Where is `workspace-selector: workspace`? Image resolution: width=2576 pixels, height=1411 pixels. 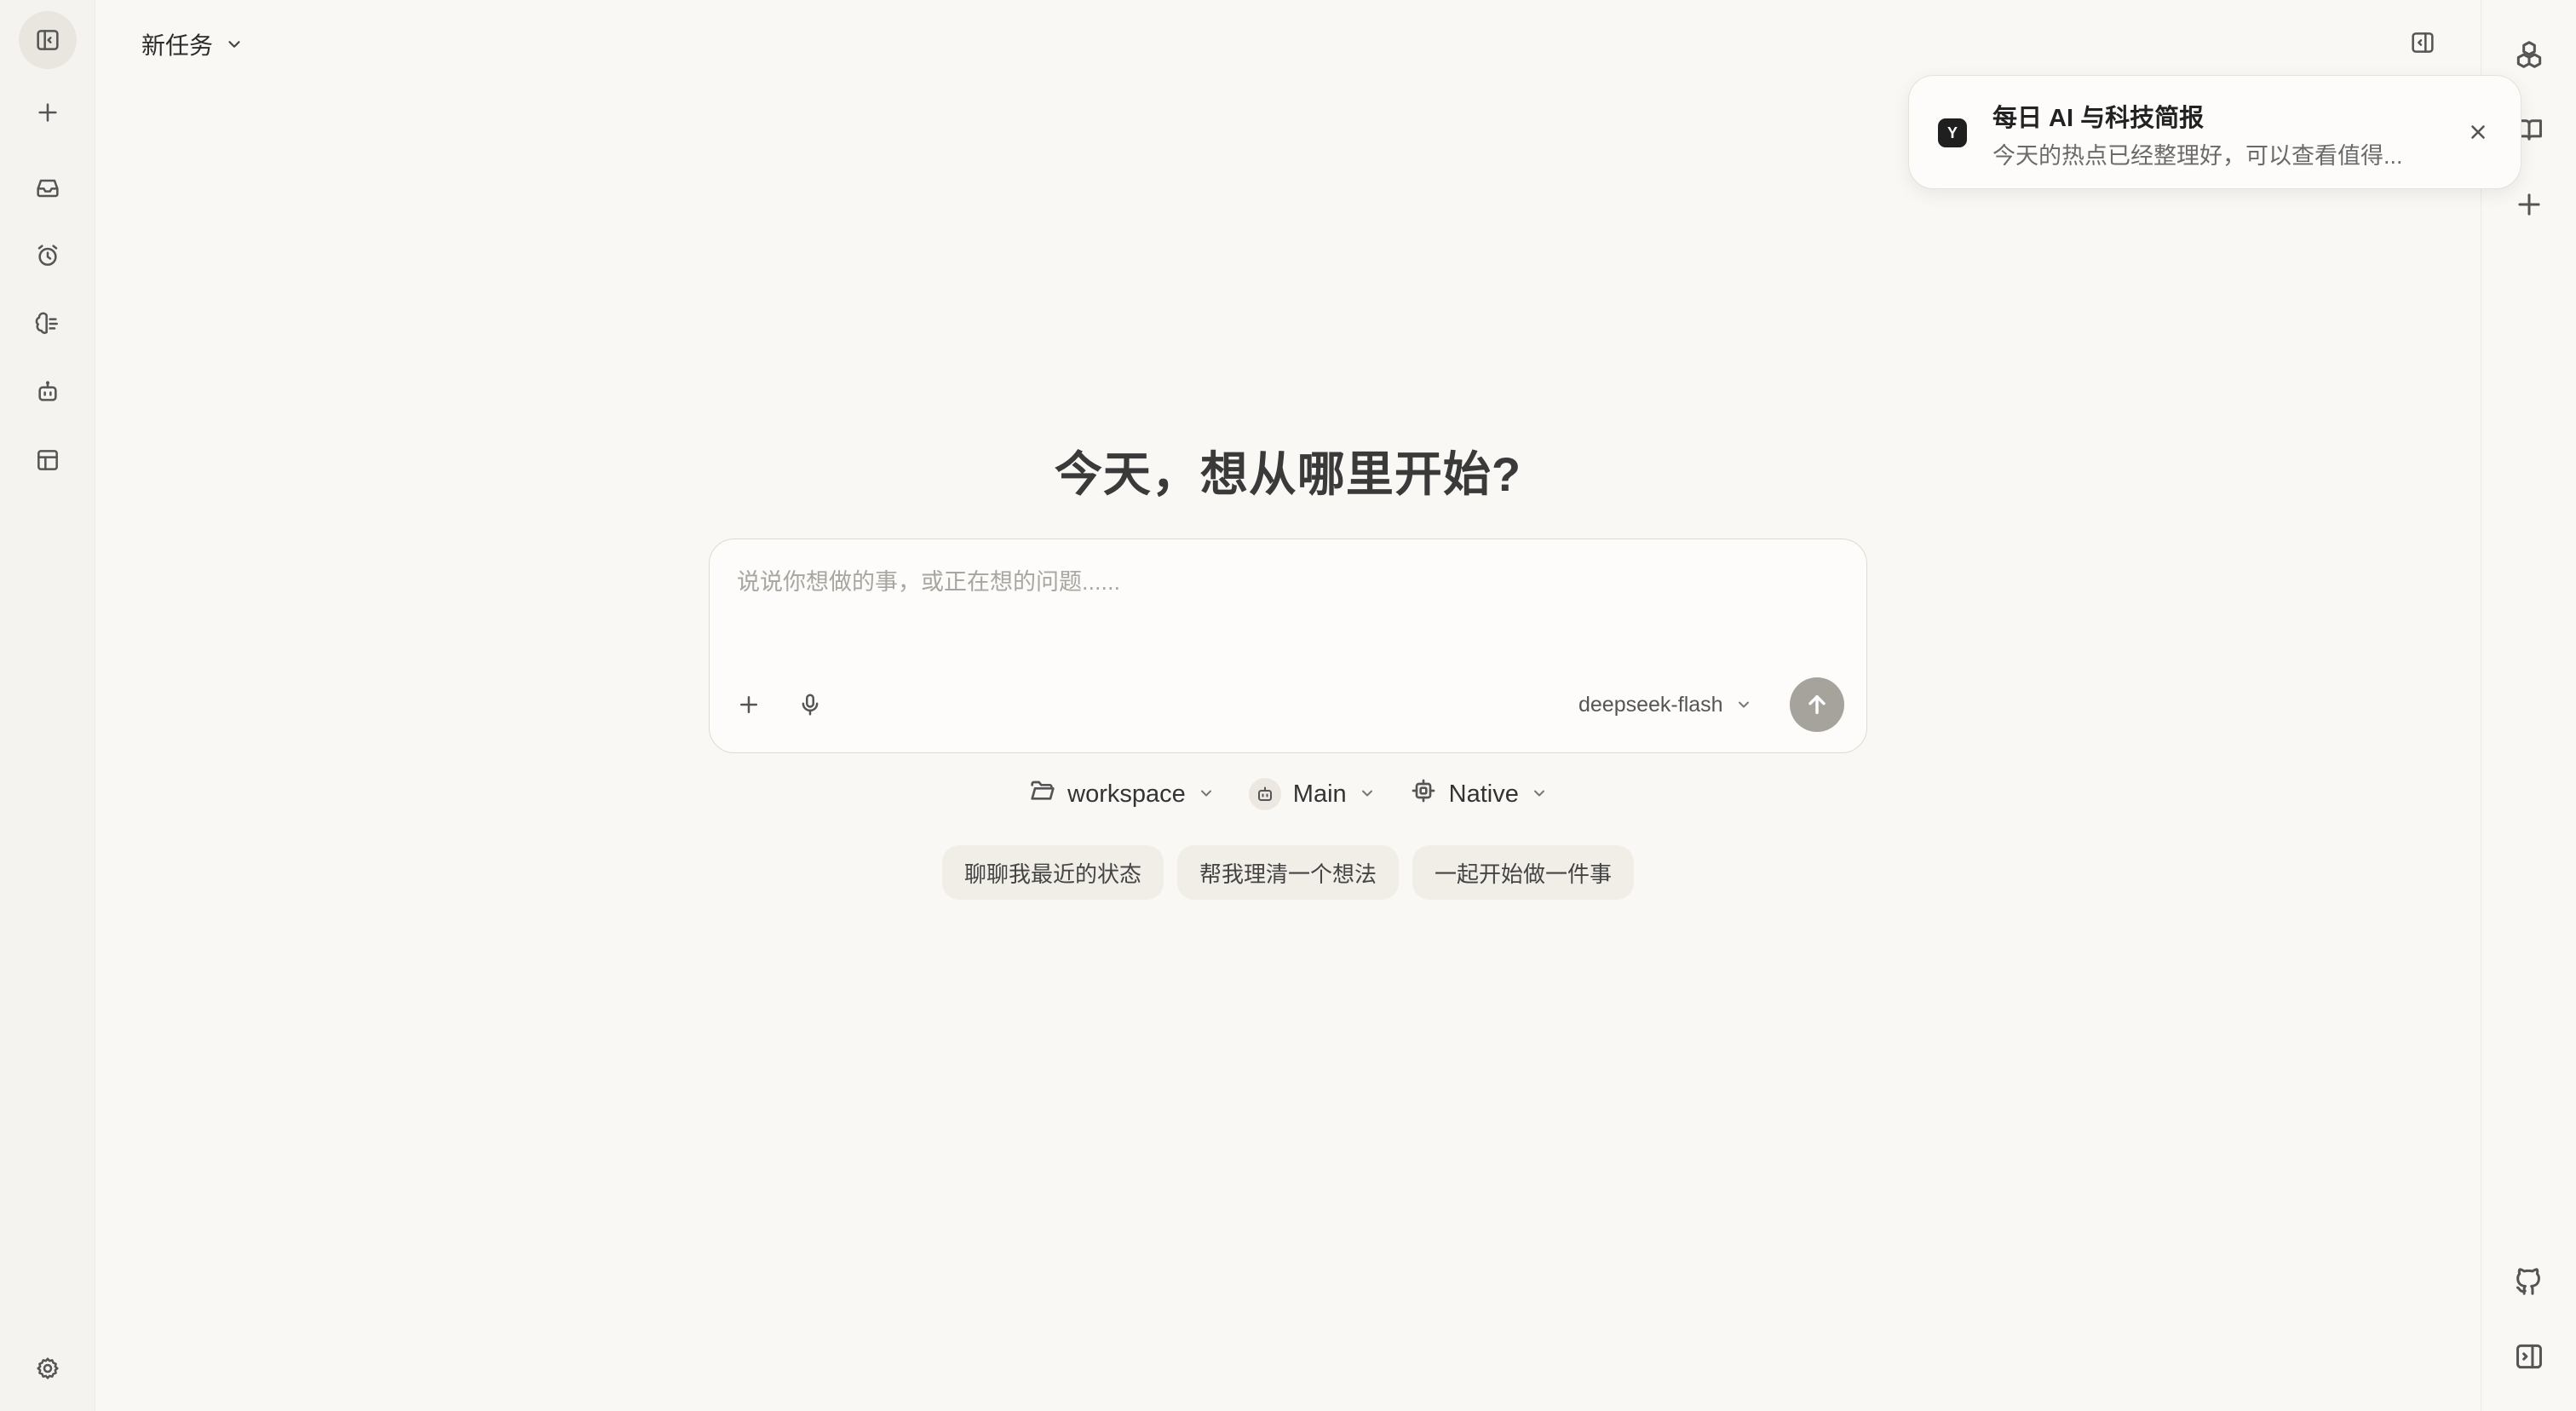 workspace-selector: workspace is located at coordinates (1122, 794).